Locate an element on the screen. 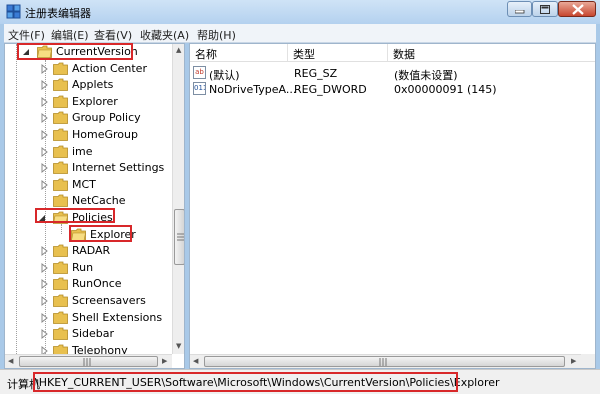  tree-item-label: RADAR is located at coordinates (91, 251).